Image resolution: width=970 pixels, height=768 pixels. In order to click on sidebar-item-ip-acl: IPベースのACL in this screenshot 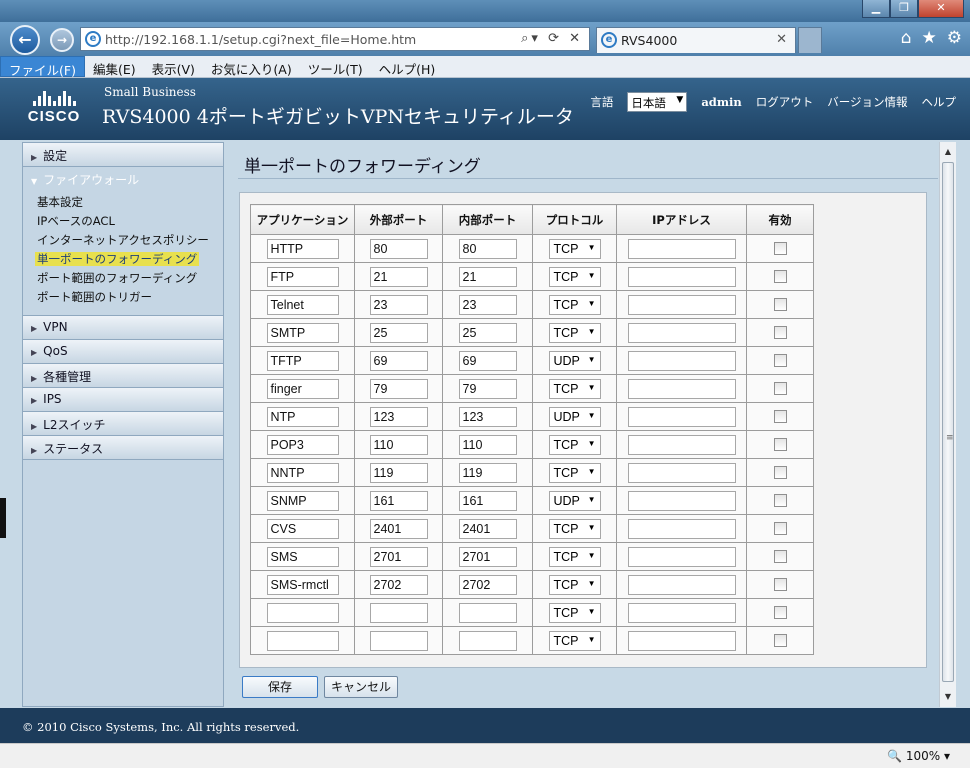, I will do `click(129, 221)`.